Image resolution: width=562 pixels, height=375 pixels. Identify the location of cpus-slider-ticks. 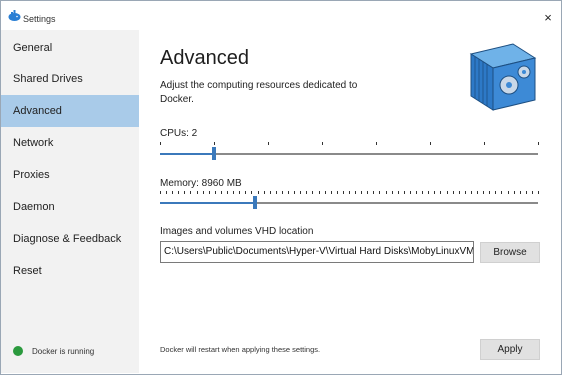
(349, 144).